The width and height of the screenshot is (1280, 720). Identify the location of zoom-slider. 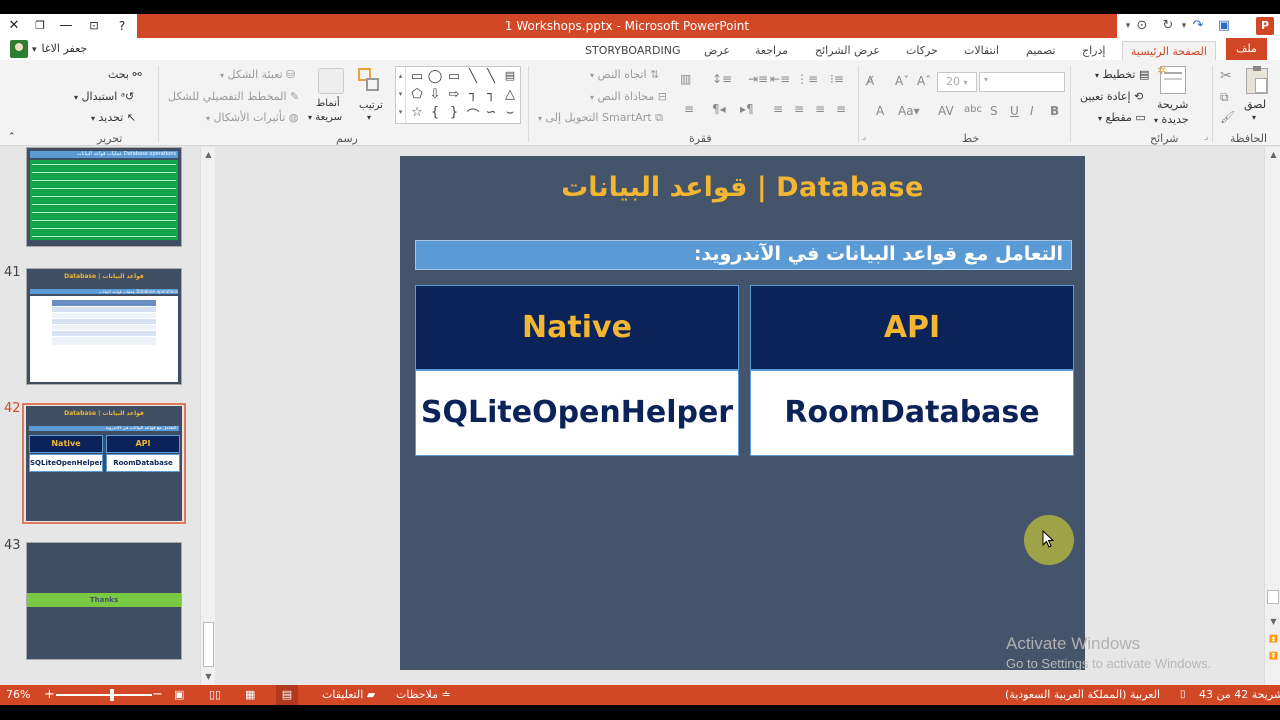
(104, 695).